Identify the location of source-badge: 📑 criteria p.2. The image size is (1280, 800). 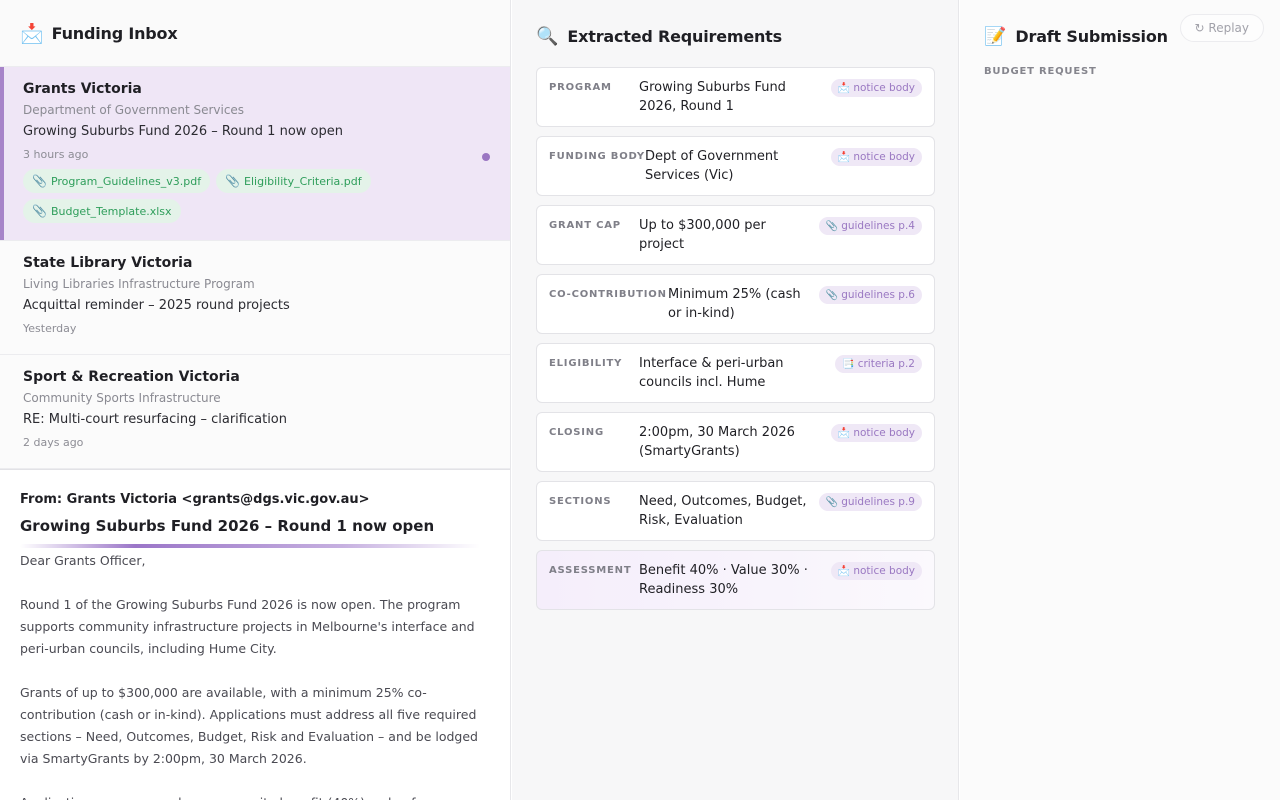
(878, 364).